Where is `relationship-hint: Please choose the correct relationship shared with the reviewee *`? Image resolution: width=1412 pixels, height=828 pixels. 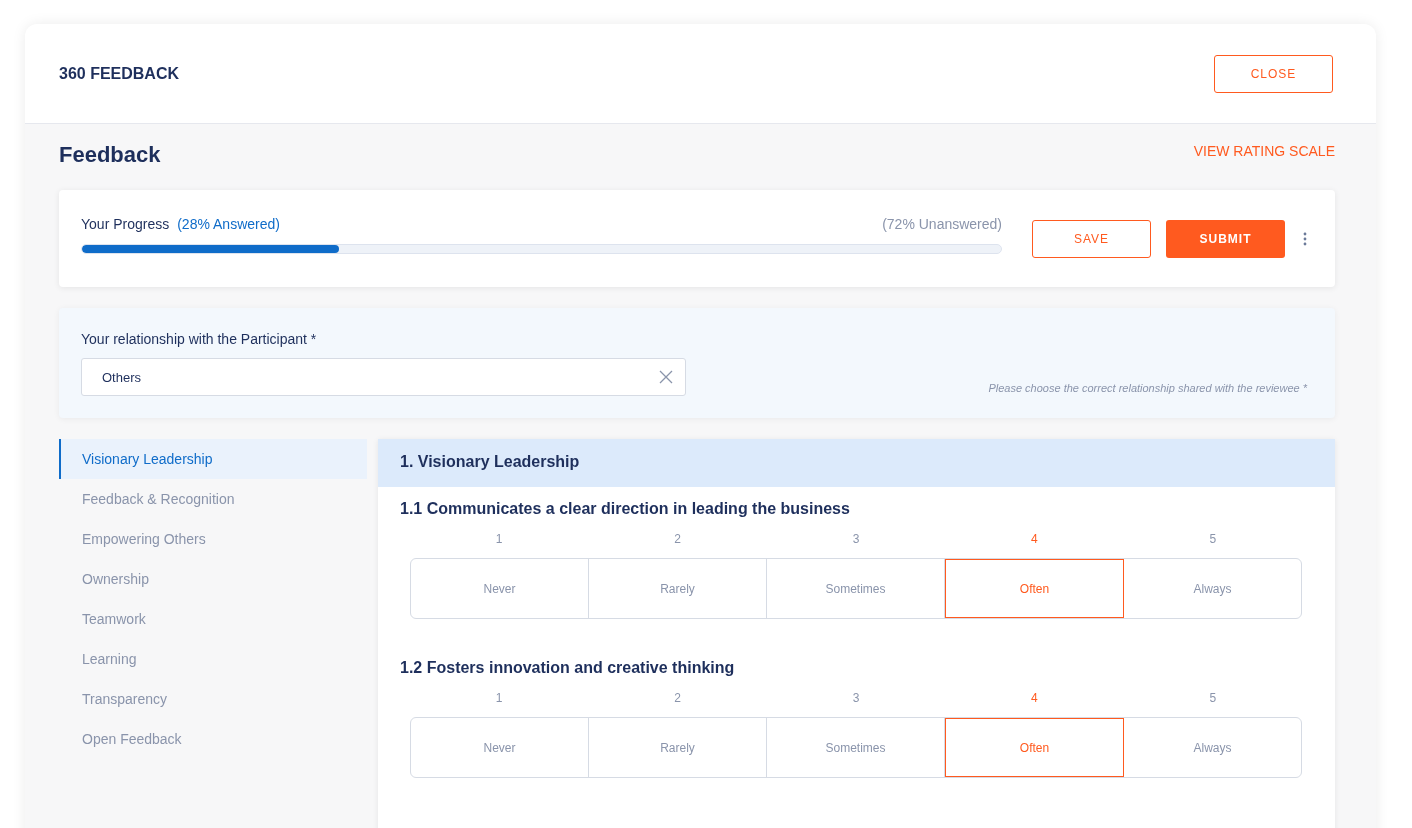 relationship-hint: Please choose the correct relationship shared with the reviewee * is located at coordinates (1147, 388).